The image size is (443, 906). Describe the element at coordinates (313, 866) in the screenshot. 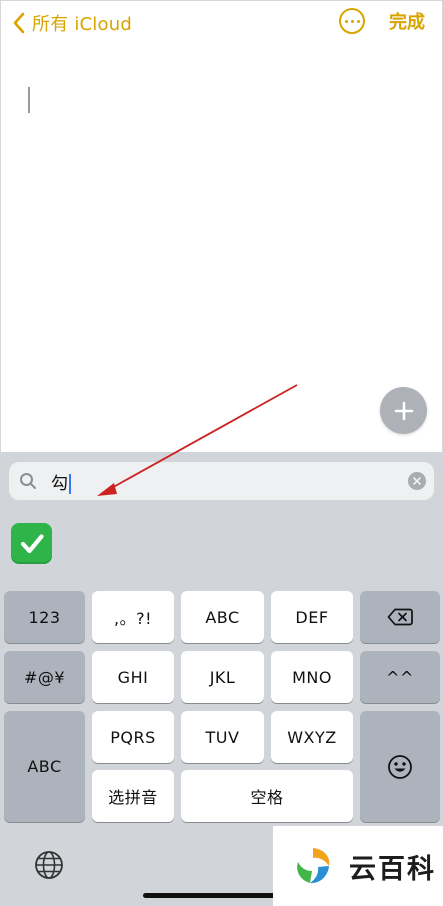

I see `yunbaike-logo-icon` at that location.